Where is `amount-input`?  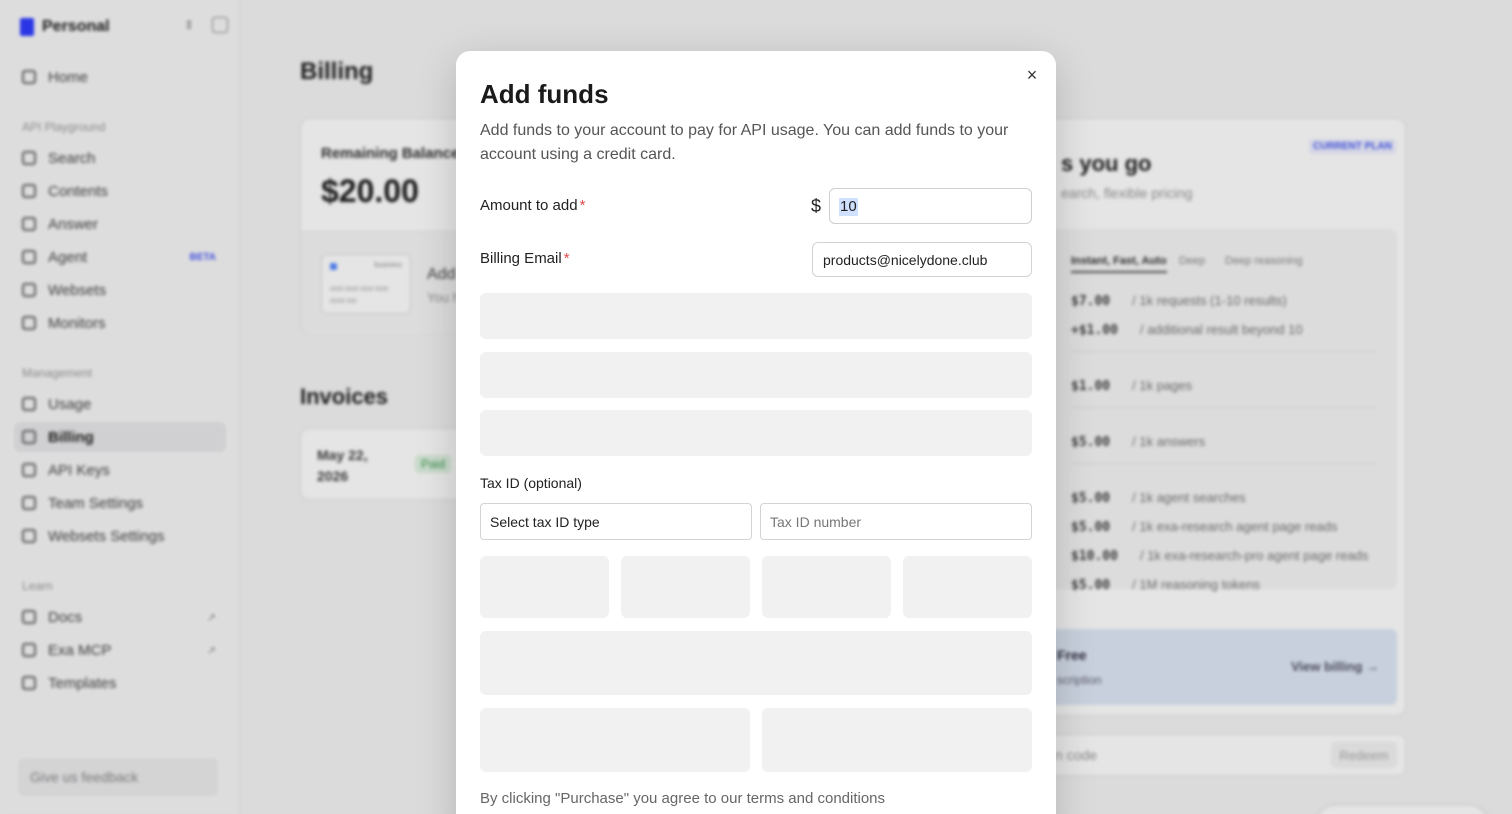
amount-input is located at coordinates (930, 206).